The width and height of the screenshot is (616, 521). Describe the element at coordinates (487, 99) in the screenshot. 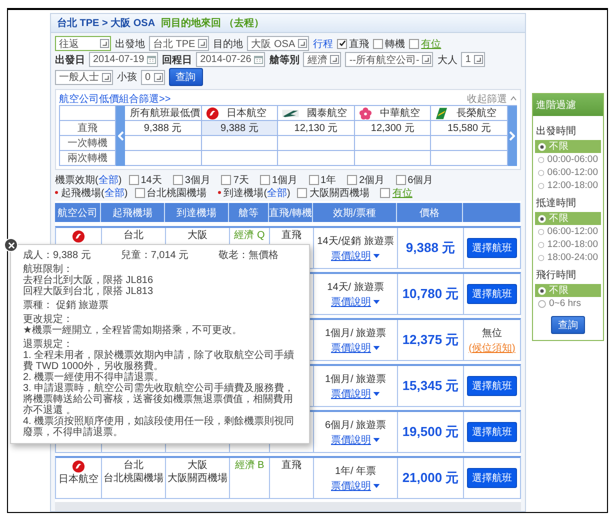

I see `collapse-link: 收起篩選` at that location.